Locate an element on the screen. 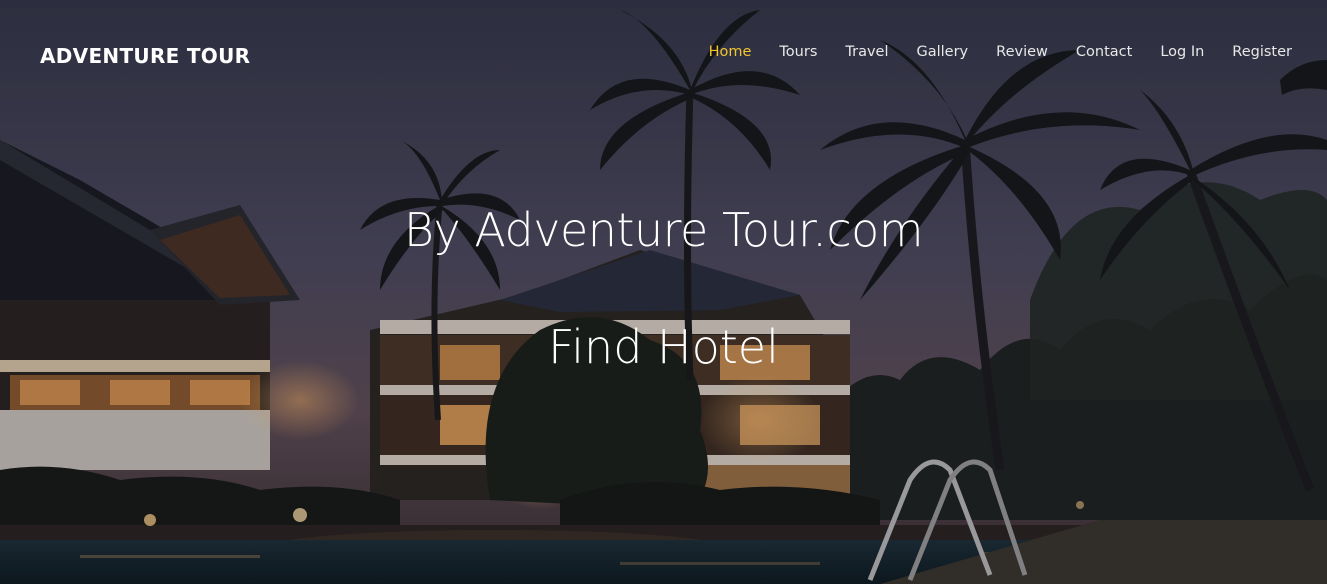  nav-link-travel: Travel is located at coordinates (866, 52).